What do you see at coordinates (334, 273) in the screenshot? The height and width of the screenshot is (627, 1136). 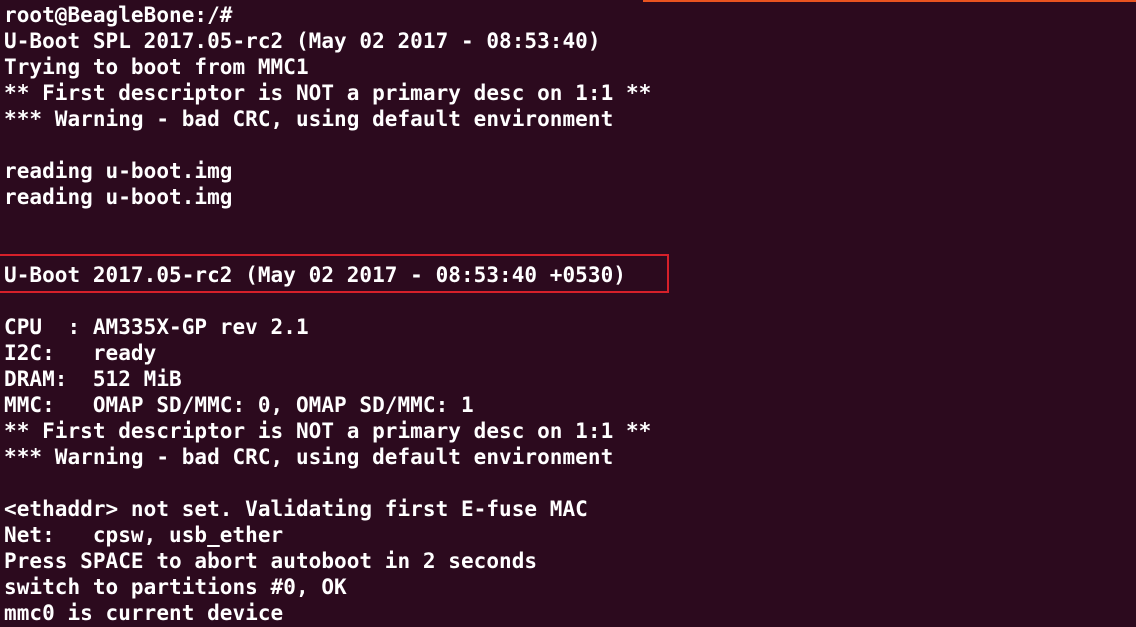 I see `highlight-annotation-box` at bounding box center [334, 273].